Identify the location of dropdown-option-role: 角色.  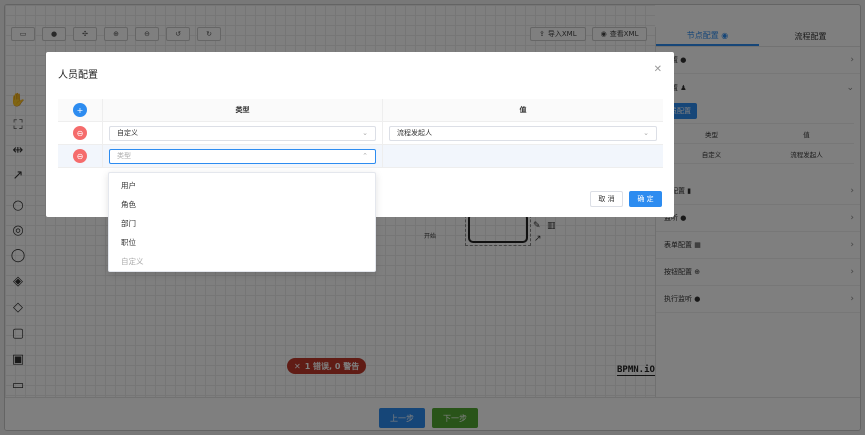
(242, 204).